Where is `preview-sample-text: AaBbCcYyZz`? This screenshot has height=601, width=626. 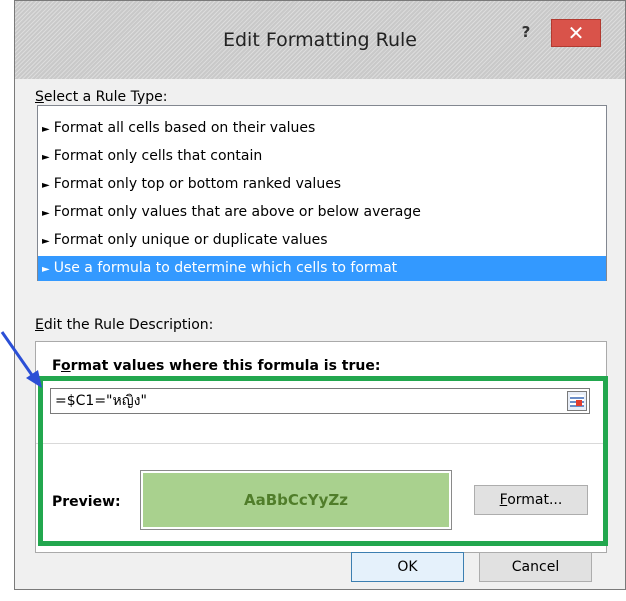 preview-sample-text: AaBbCcYyZz is located at coordinates (296, 500).